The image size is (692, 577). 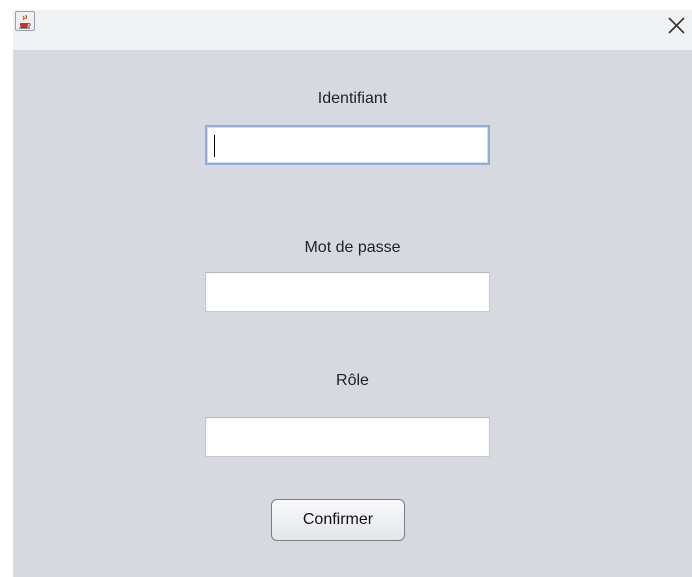 What do you see at coordinates (352, 30) in the screenshot?
I see `title-bar` at bounding box center [352, 30].